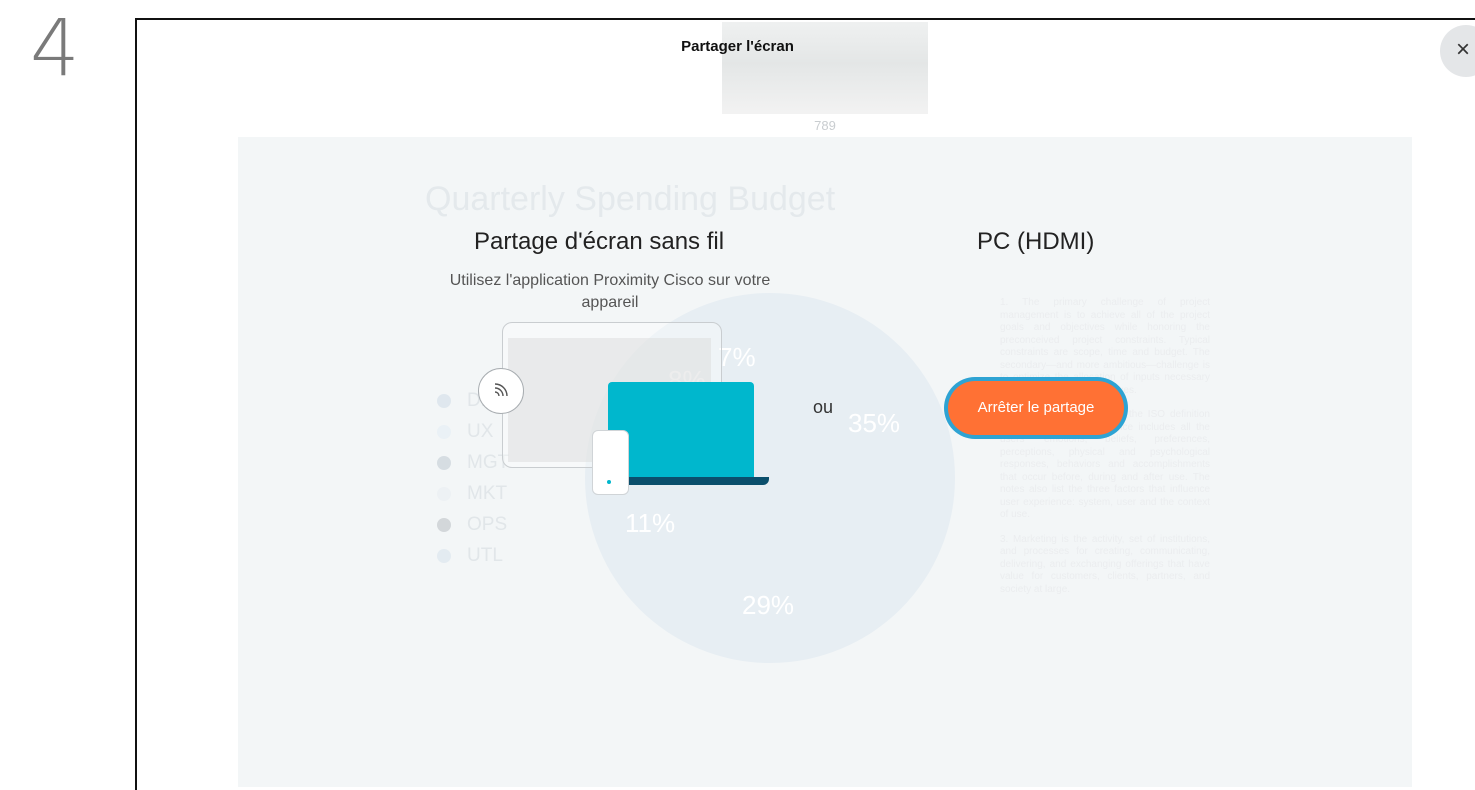  What do you see at coordinates (823, 407) in the screenshot?
I see `or-separator: ou` at bounding box center [823, 407].